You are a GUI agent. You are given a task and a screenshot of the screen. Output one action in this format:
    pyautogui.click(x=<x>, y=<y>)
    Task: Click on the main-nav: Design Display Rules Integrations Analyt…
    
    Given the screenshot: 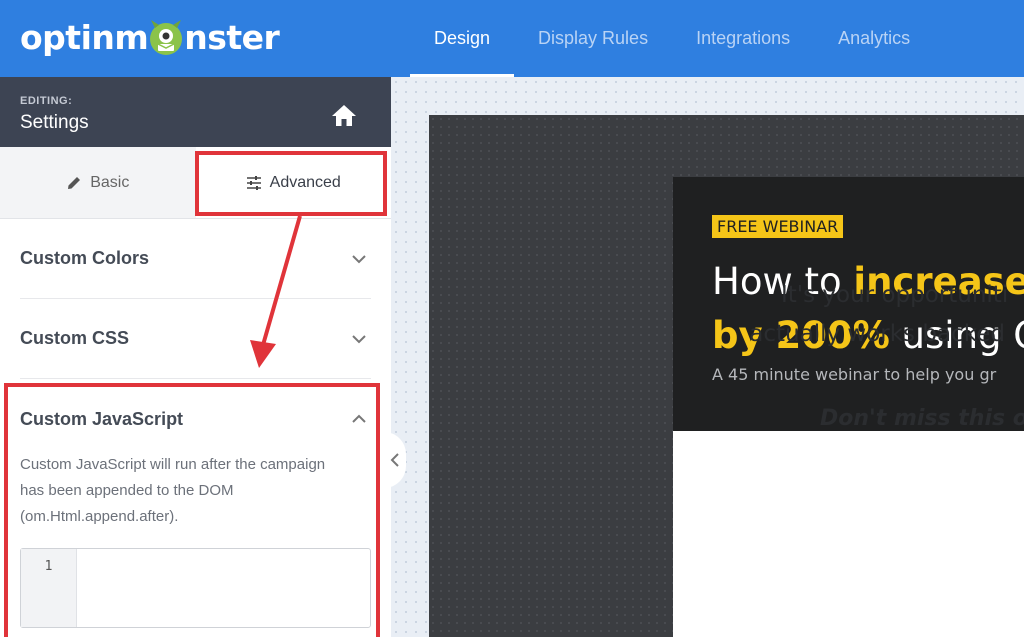 What is the action you would take?
    pyautogui.click(x=672, y=38)
    